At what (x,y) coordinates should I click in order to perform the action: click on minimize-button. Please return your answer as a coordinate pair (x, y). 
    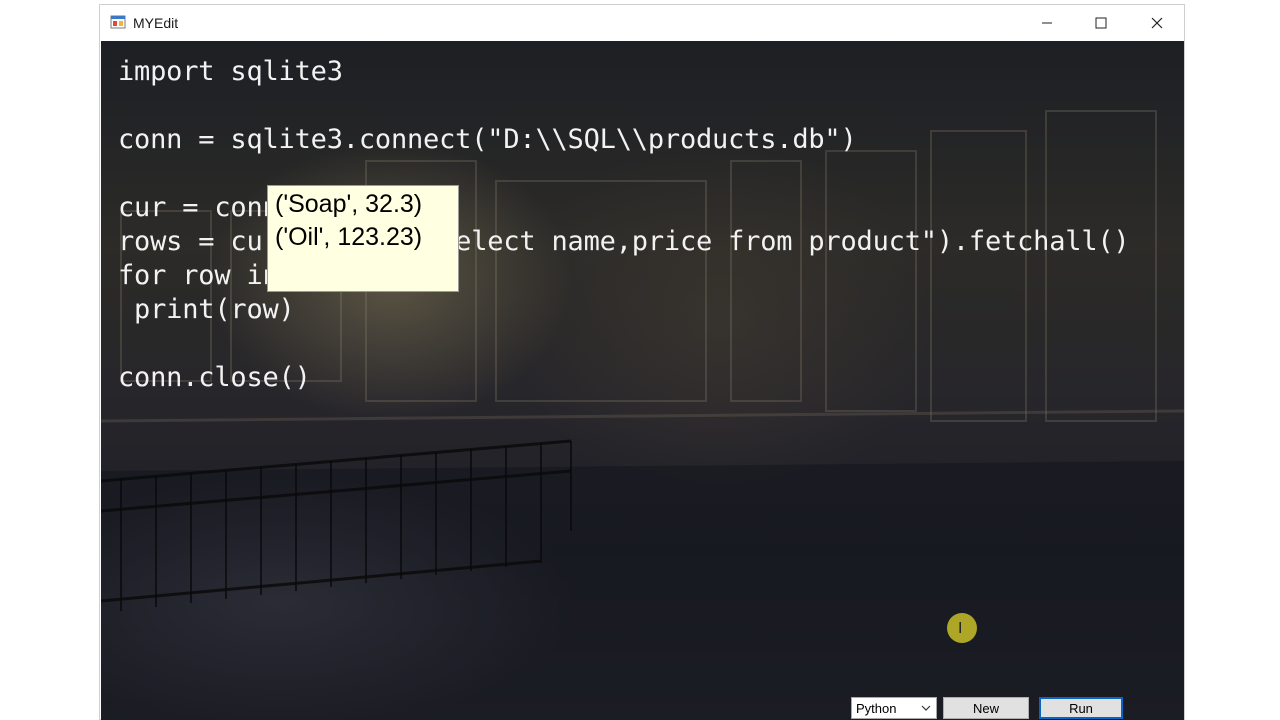
    Looking at the image, I should click on (1047, 23).